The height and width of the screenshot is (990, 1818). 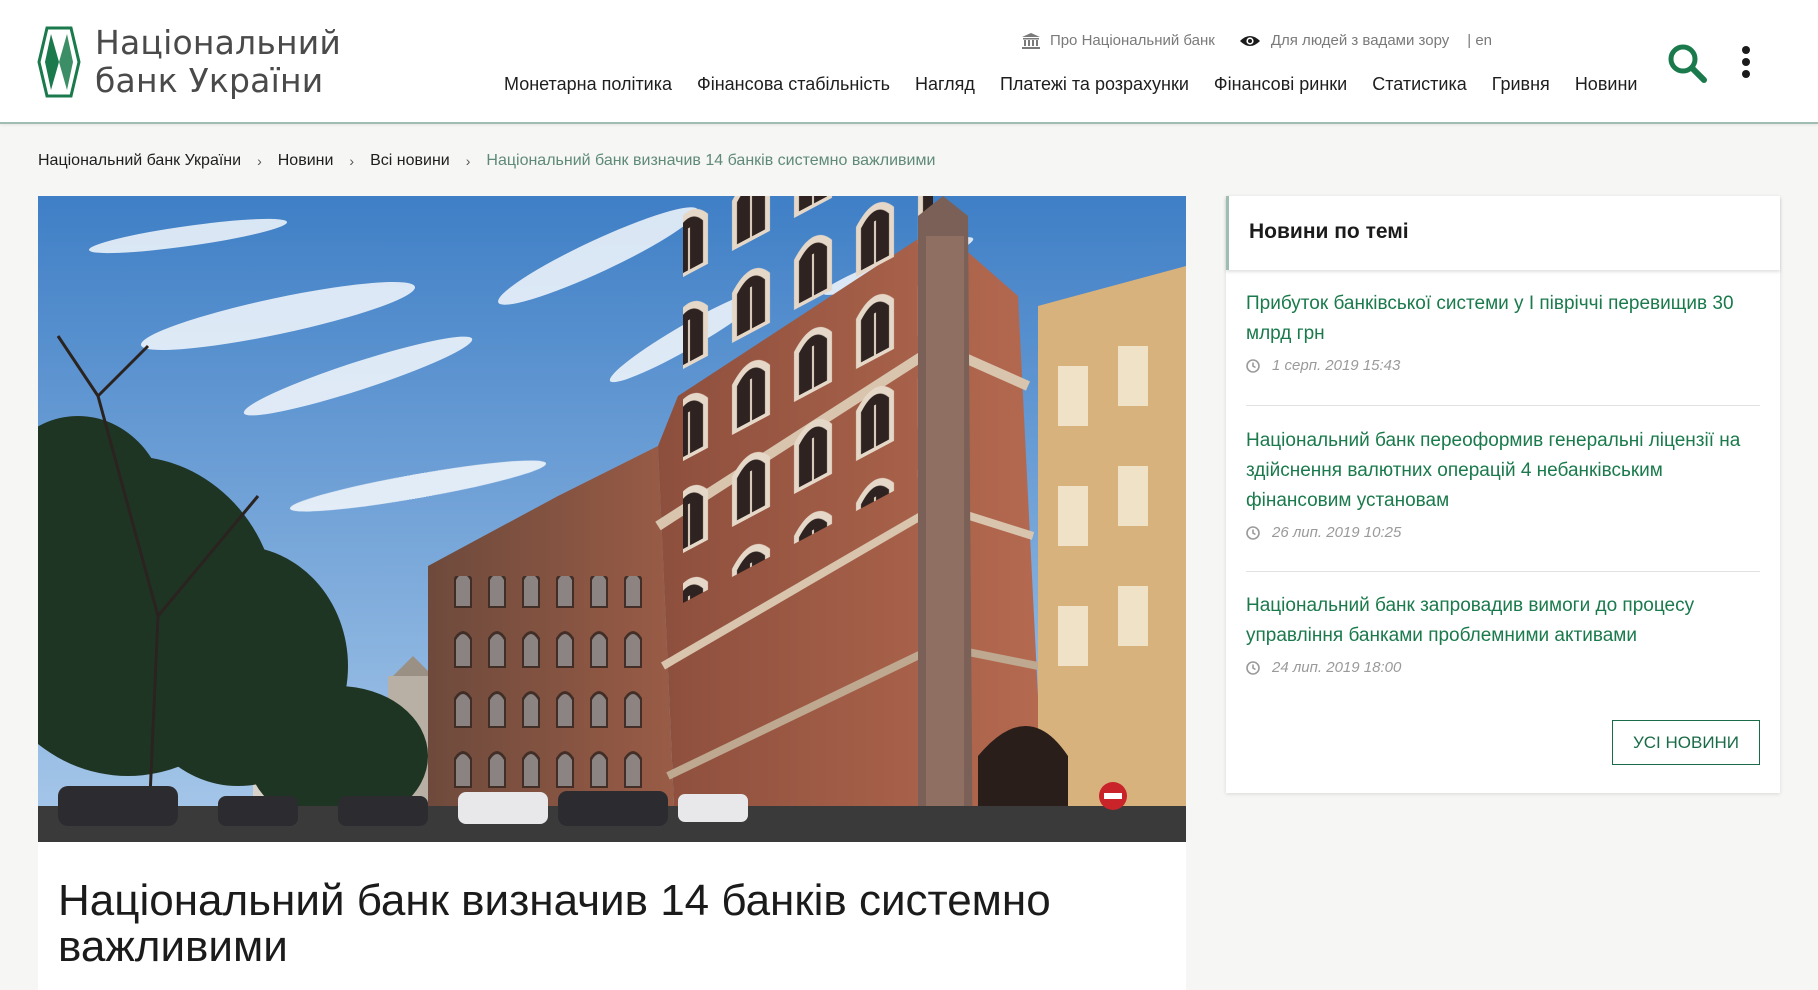 I want to click on nav-item-monetary-policy: Монетарна політика, so click(x=588, y=84).